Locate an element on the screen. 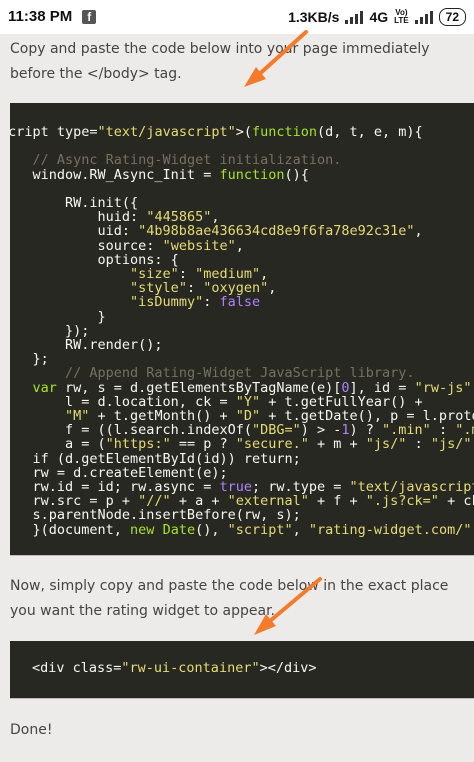 The height and width of the screenshot is (762, 474). code-token: ></div> is located at coordinates (288, 668).